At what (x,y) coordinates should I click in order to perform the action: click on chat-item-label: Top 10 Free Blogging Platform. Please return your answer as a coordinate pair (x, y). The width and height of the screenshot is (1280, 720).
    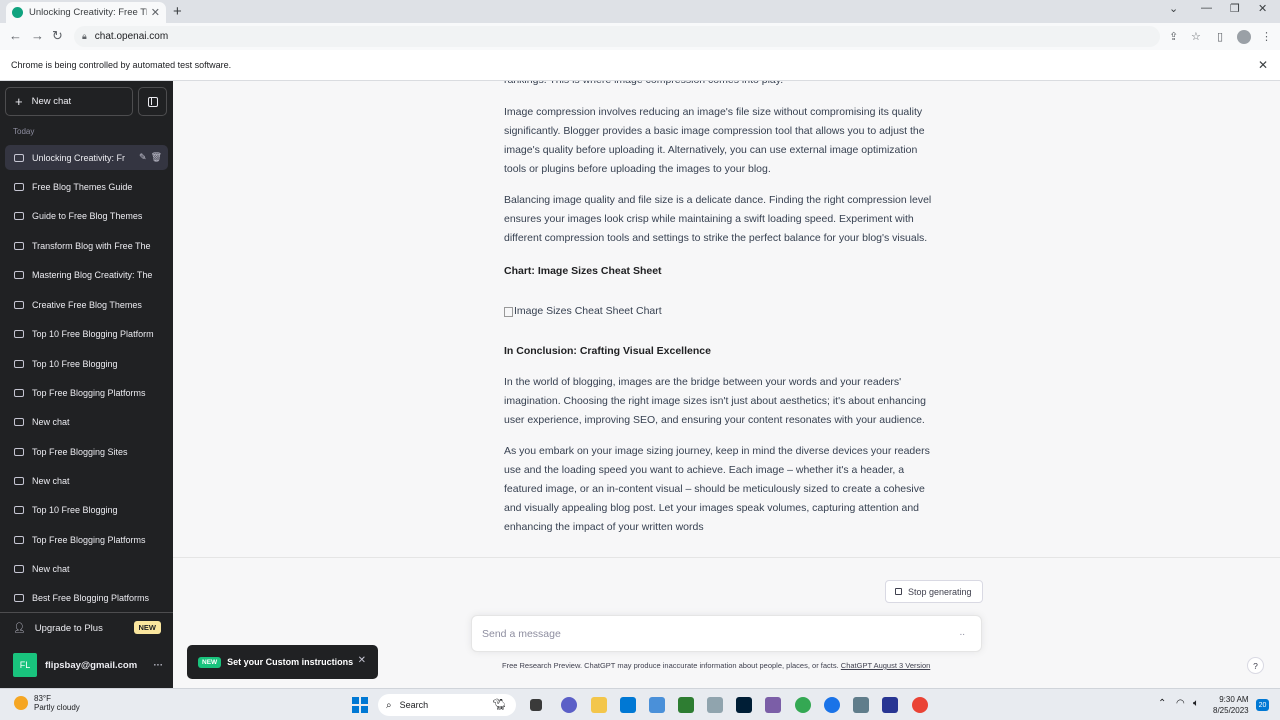
    Looking at the image, I should click on (93, 333).